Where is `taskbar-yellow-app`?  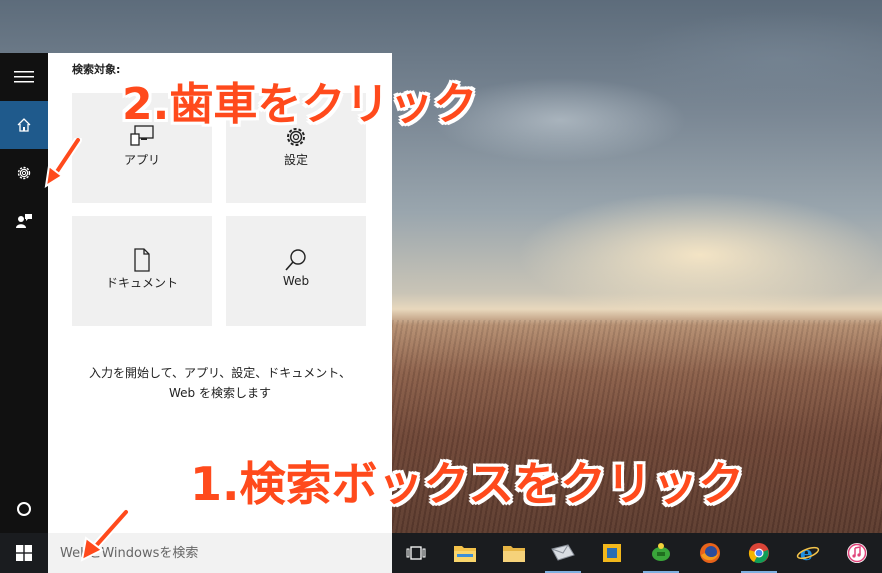
taskbar-yellow-app is located at coordinates (612, 553).